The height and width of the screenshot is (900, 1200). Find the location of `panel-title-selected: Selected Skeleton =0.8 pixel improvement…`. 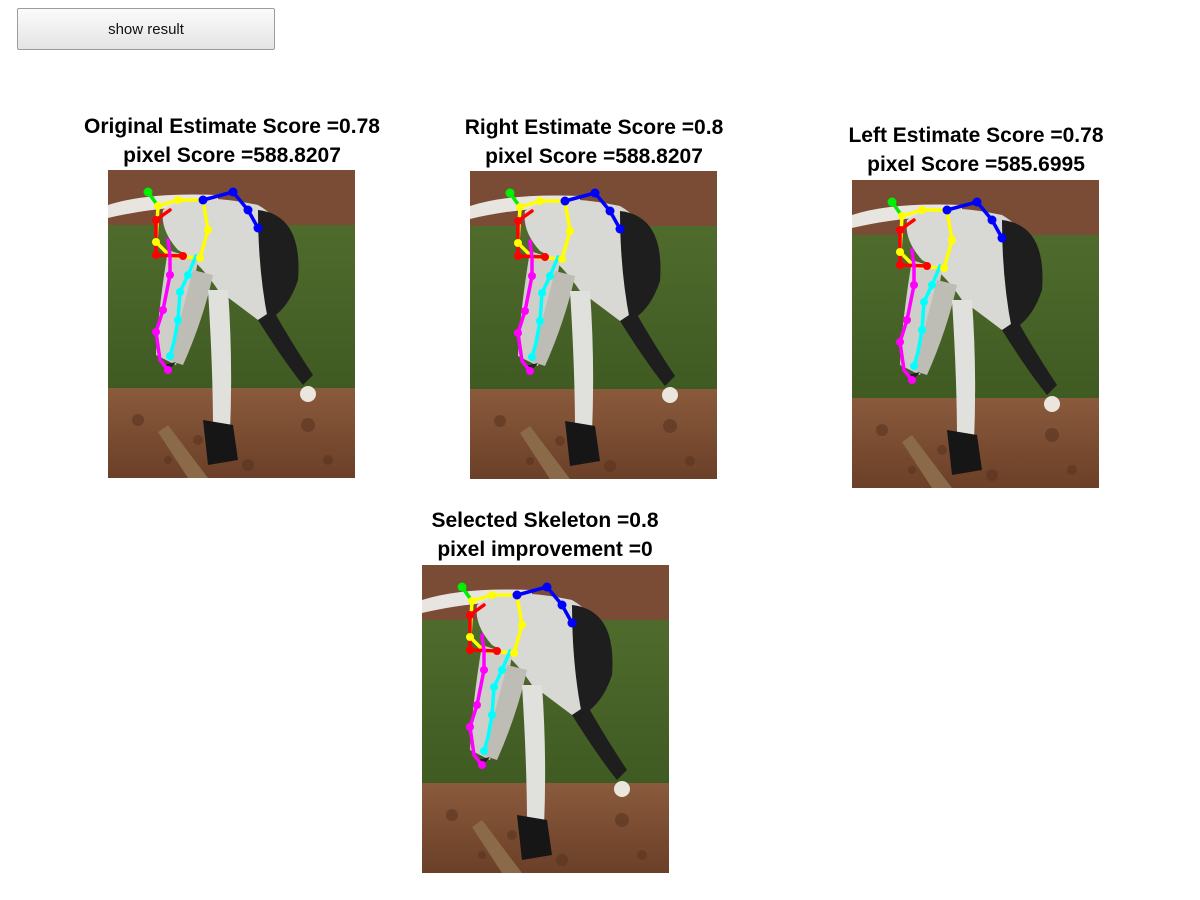

panel-title-selected: Selected Skeleton =0.8 pixel improvement… is located at coordinates (545, 535).